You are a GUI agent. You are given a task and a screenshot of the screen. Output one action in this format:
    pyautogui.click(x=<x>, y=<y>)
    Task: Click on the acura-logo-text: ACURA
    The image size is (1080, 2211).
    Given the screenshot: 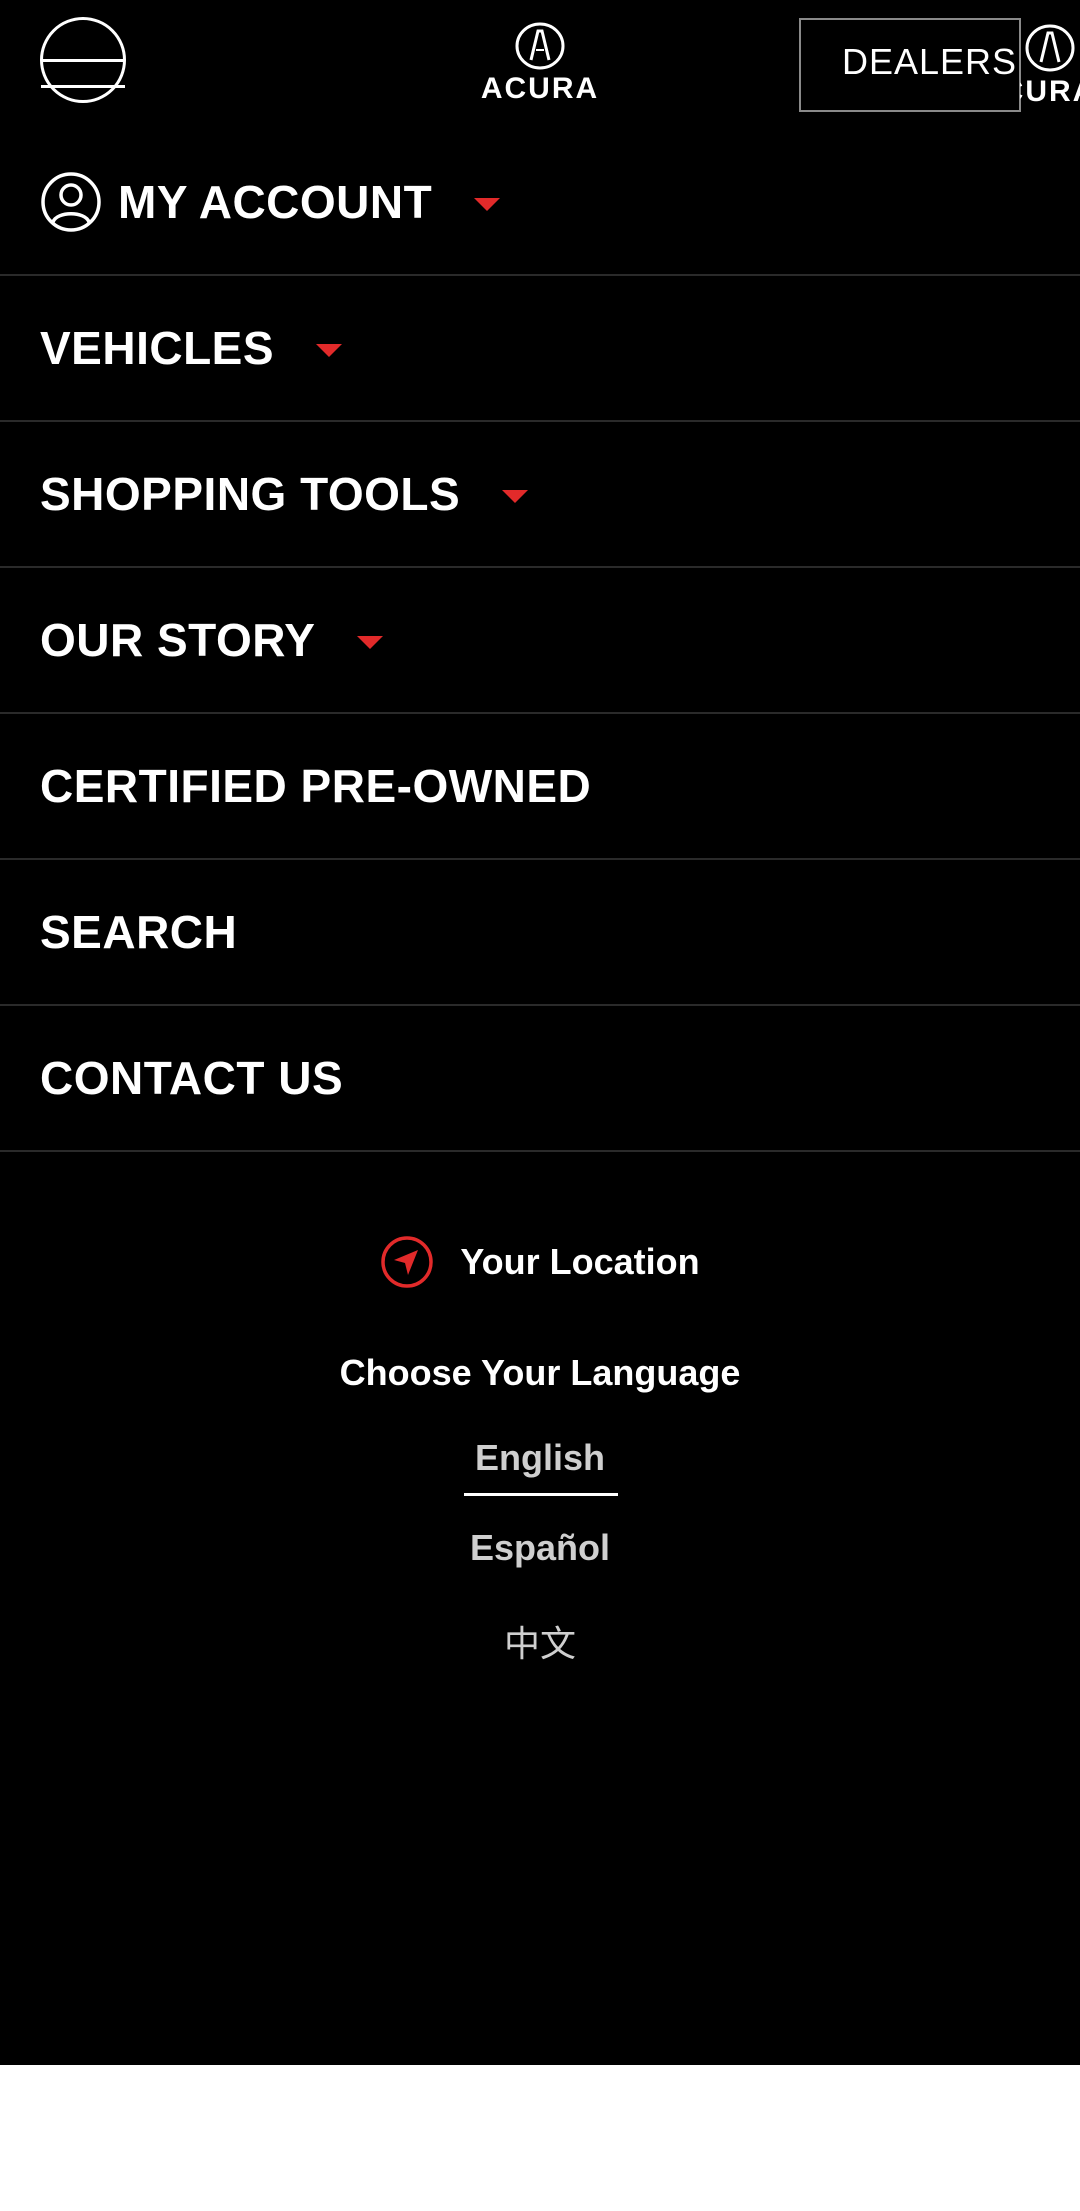 What is the action you would take?
    pyautogui.click(x=540, y=88)
    